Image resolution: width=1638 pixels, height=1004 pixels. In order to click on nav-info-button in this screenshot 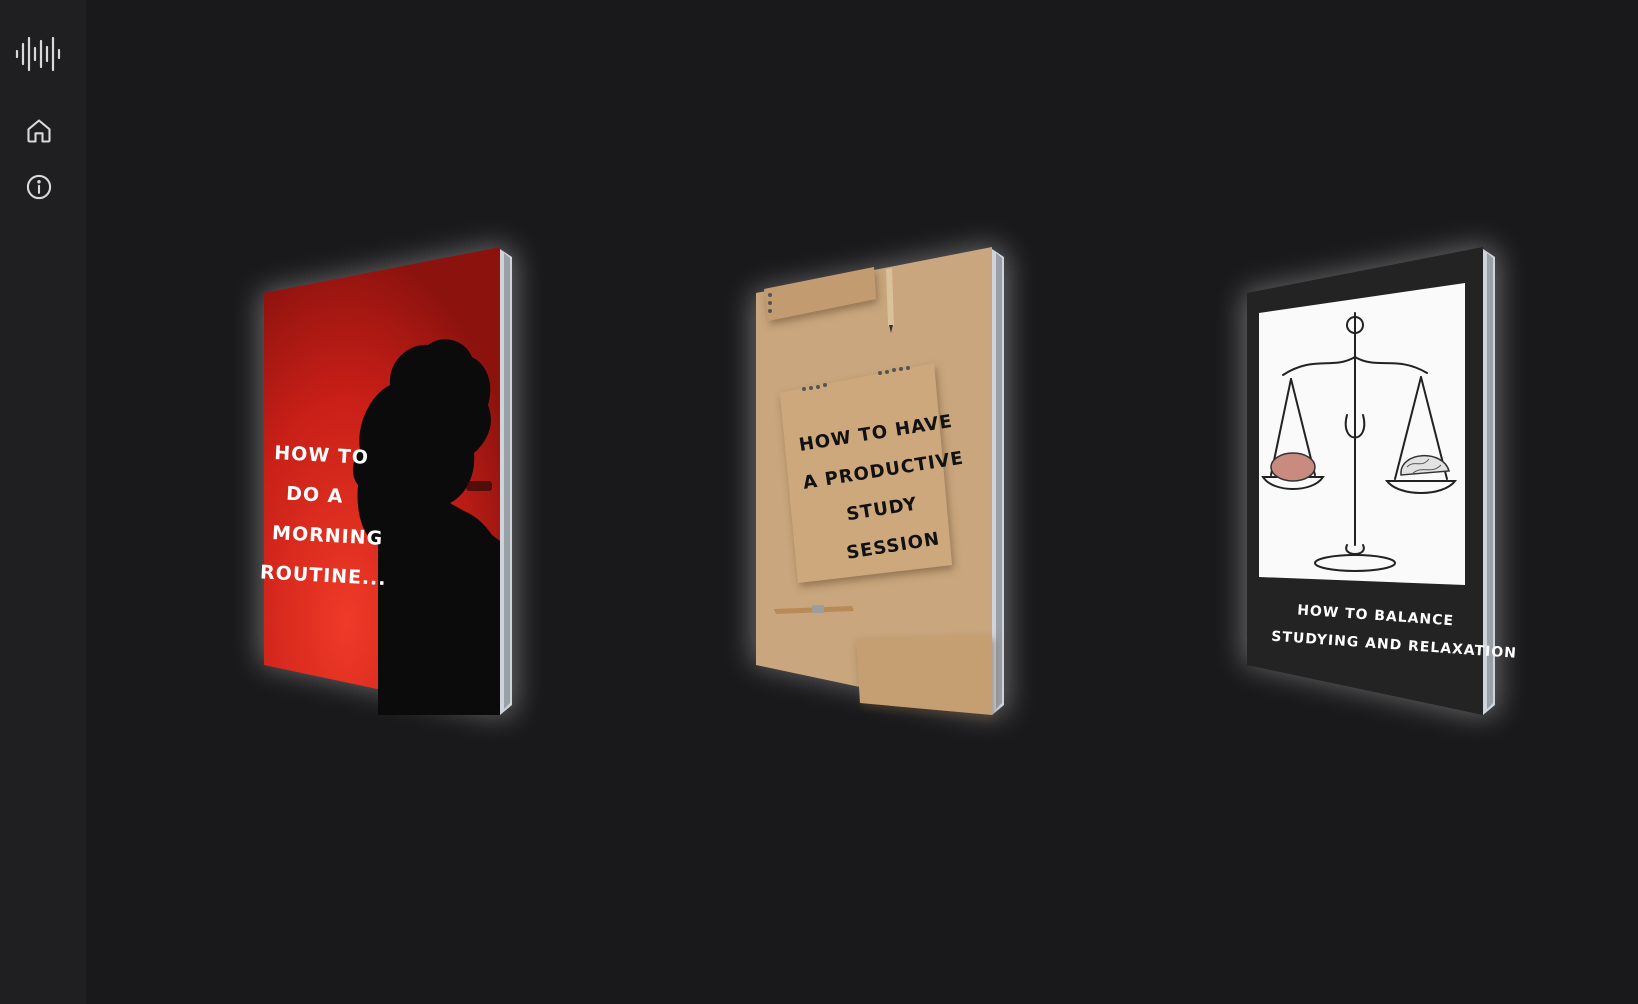, I will do `click(39, 189)`.